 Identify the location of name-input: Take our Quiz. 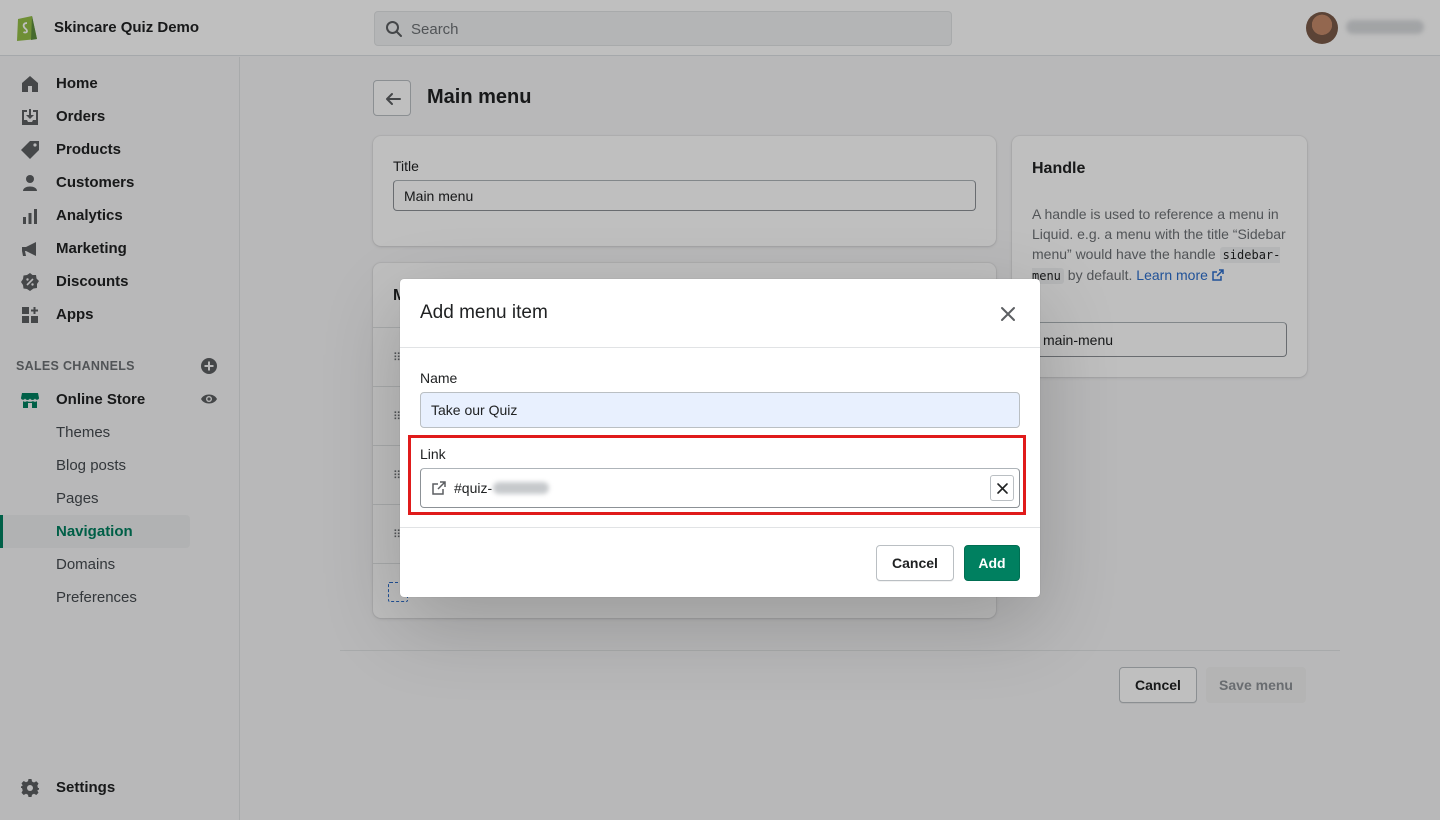
(720, 410).